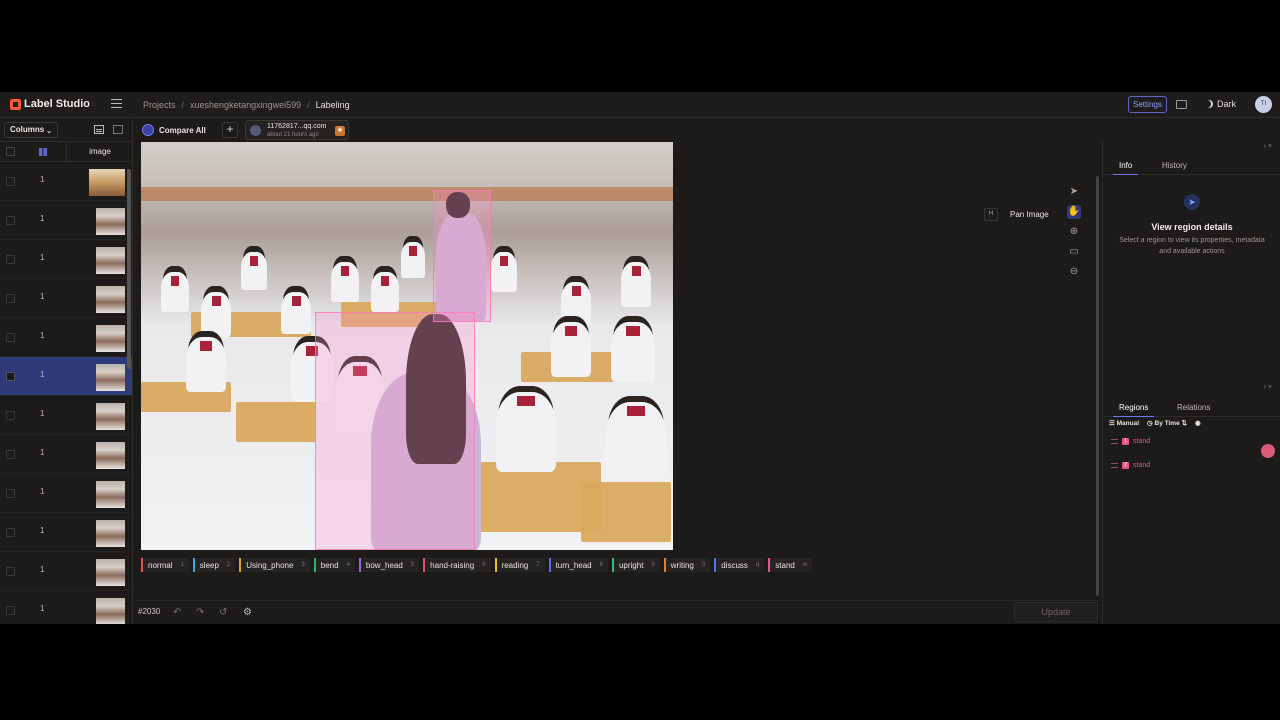 This screenshot has height=720, width=1280. What do you see at coordinates (1198, 423) in the screenshot?
I see `eye-icon: ◉` at bounding box center [1198, 423].